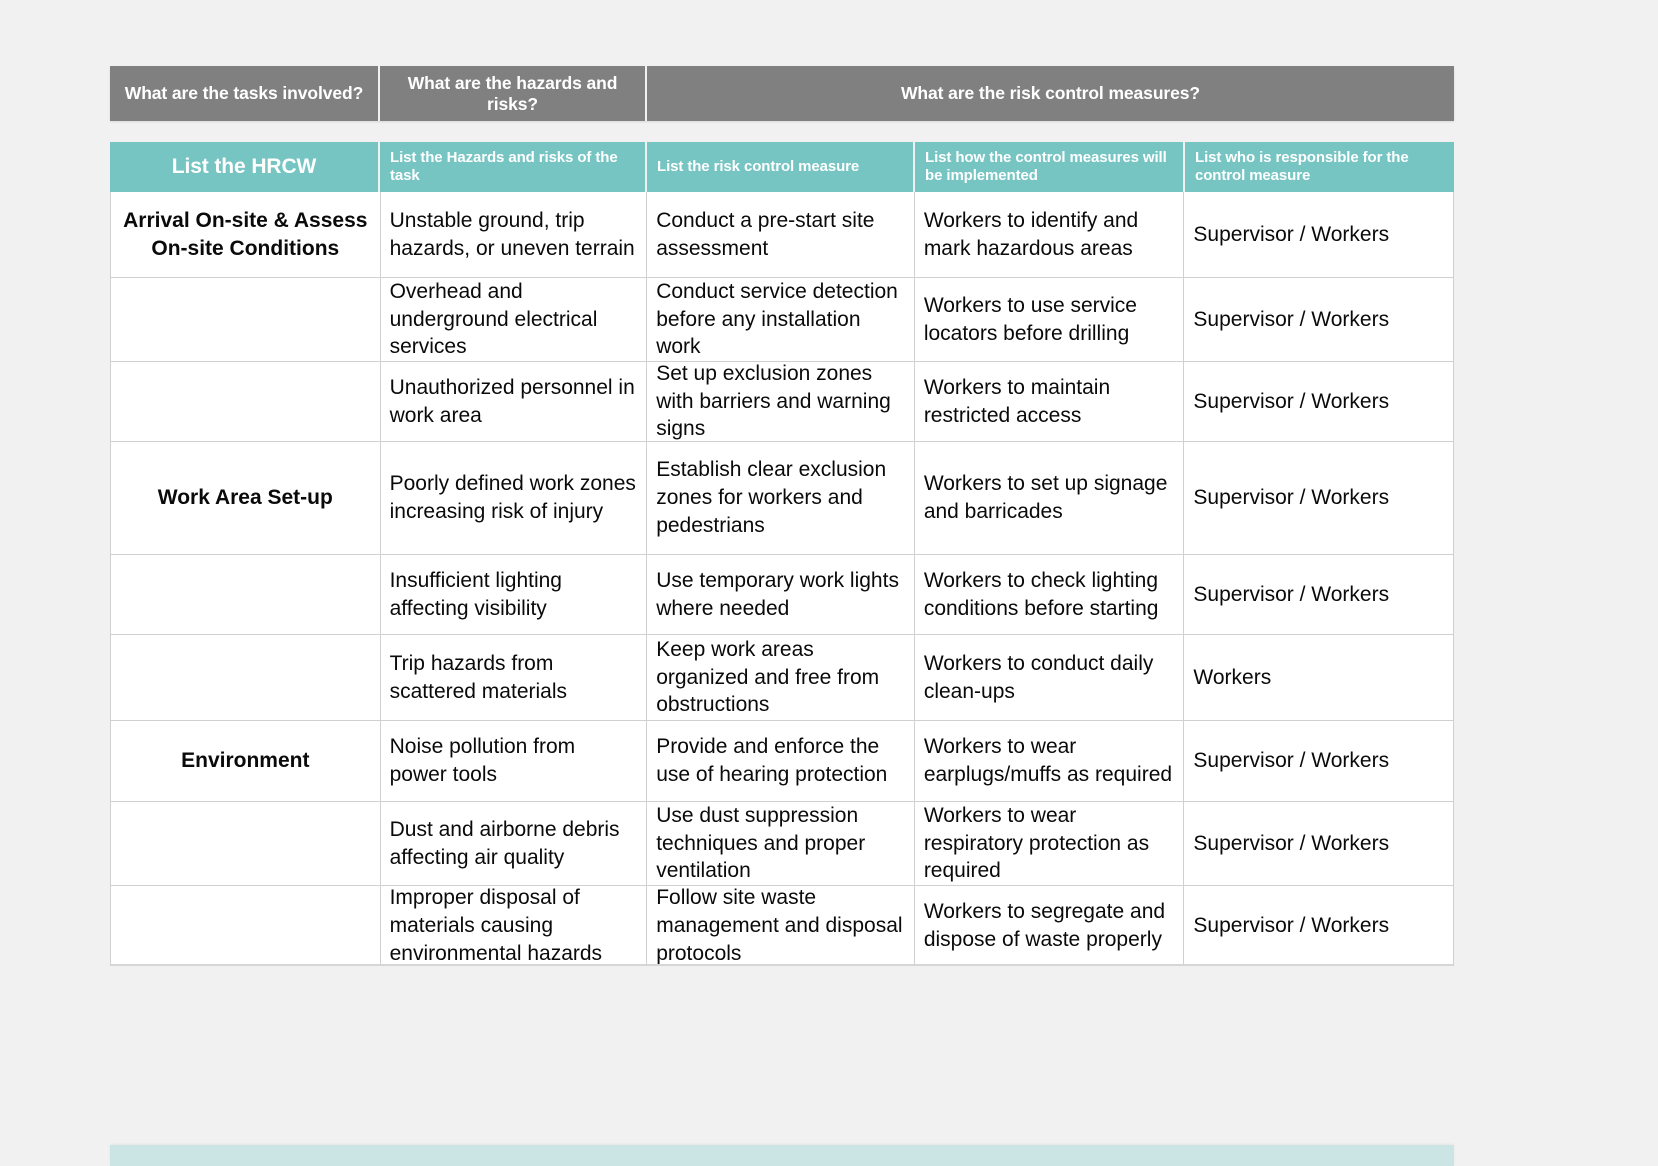 The image size is (1658, 1166). I want to click on column-header-hrcw: List the HRCW, so click(245, 167).